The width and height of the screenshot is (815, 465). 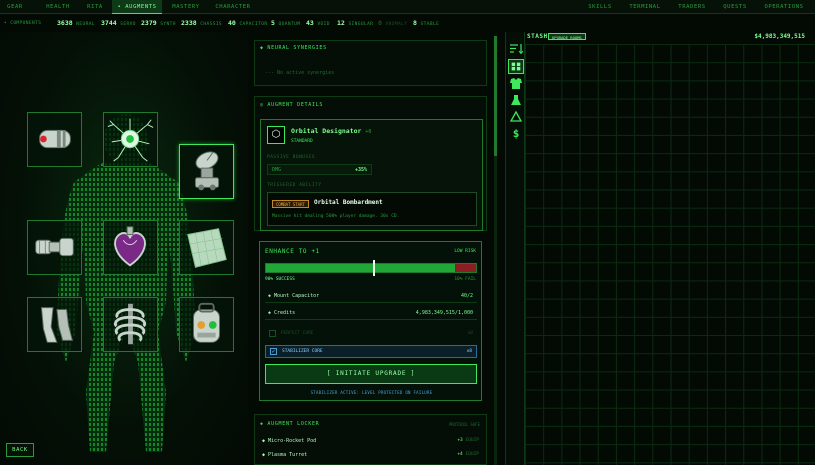 I want to click on slot-orbital-designator, so click(x=206, y=171).